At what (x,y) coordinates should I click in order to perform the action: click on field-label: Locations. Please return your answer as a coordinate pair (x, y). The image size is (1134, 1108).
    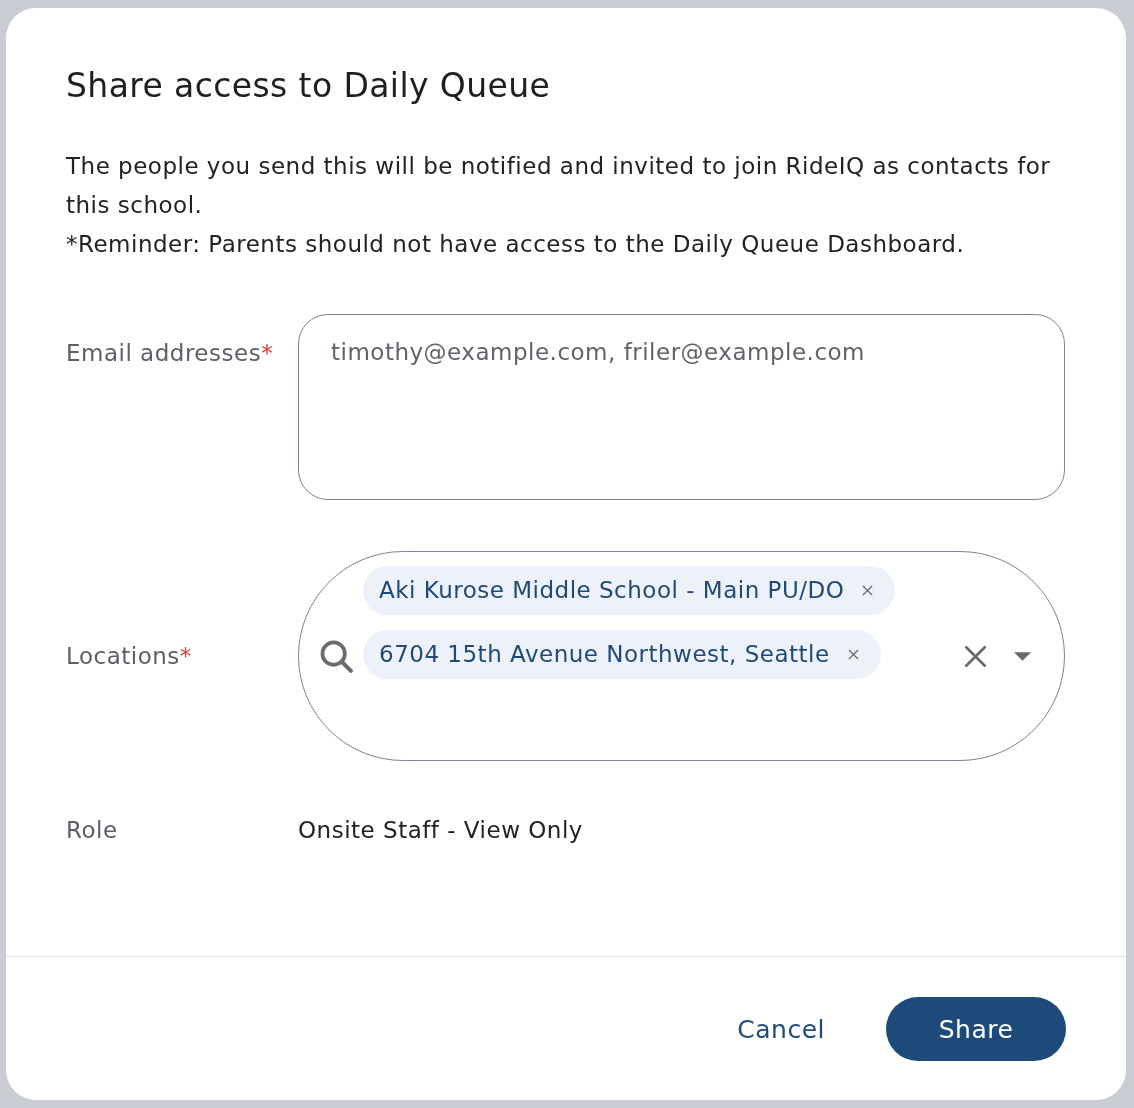
    Looking at the image, I should click on (123, 656).